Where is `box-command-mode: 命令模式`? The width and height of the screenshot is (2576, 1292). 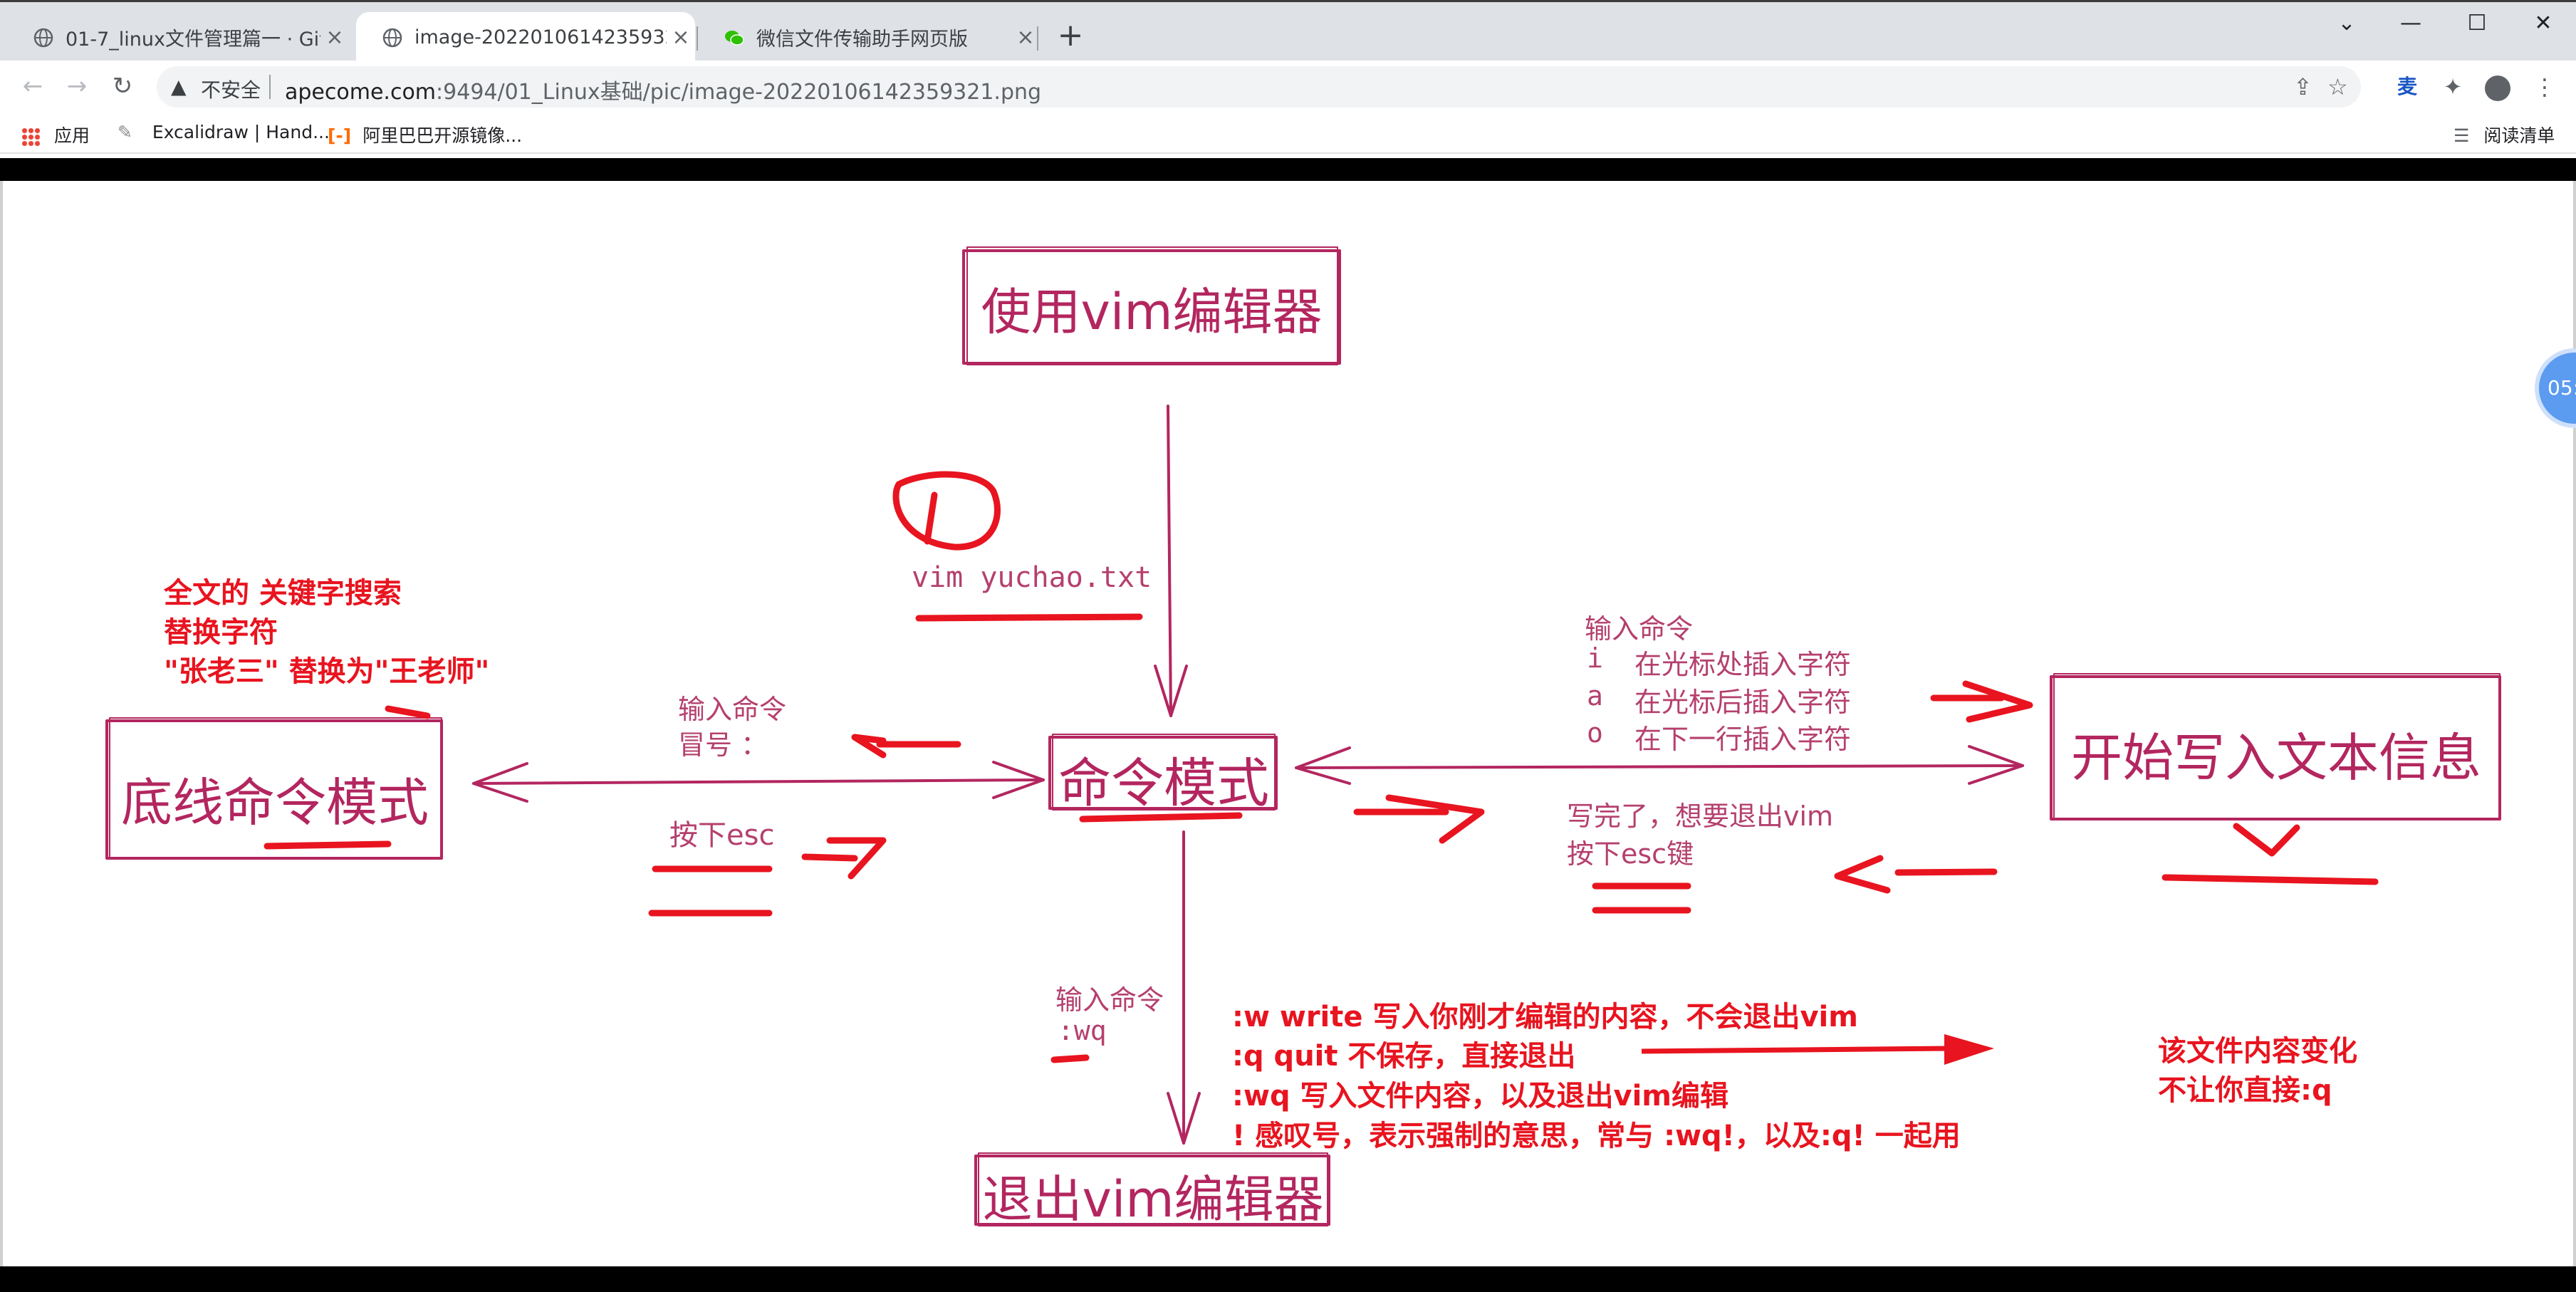
box-command-mode: 命令模式 is located at coordinates (1163, 783).